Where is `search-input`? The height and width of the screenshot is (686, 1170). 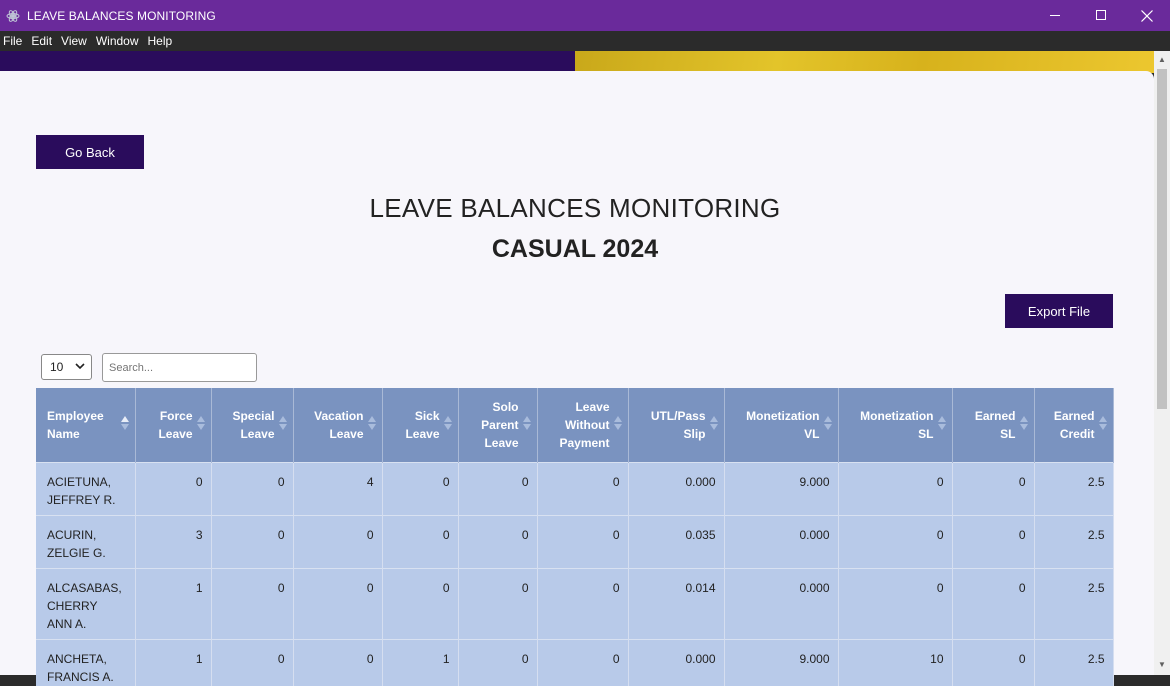 search-input is located at coordinates (179, 367).